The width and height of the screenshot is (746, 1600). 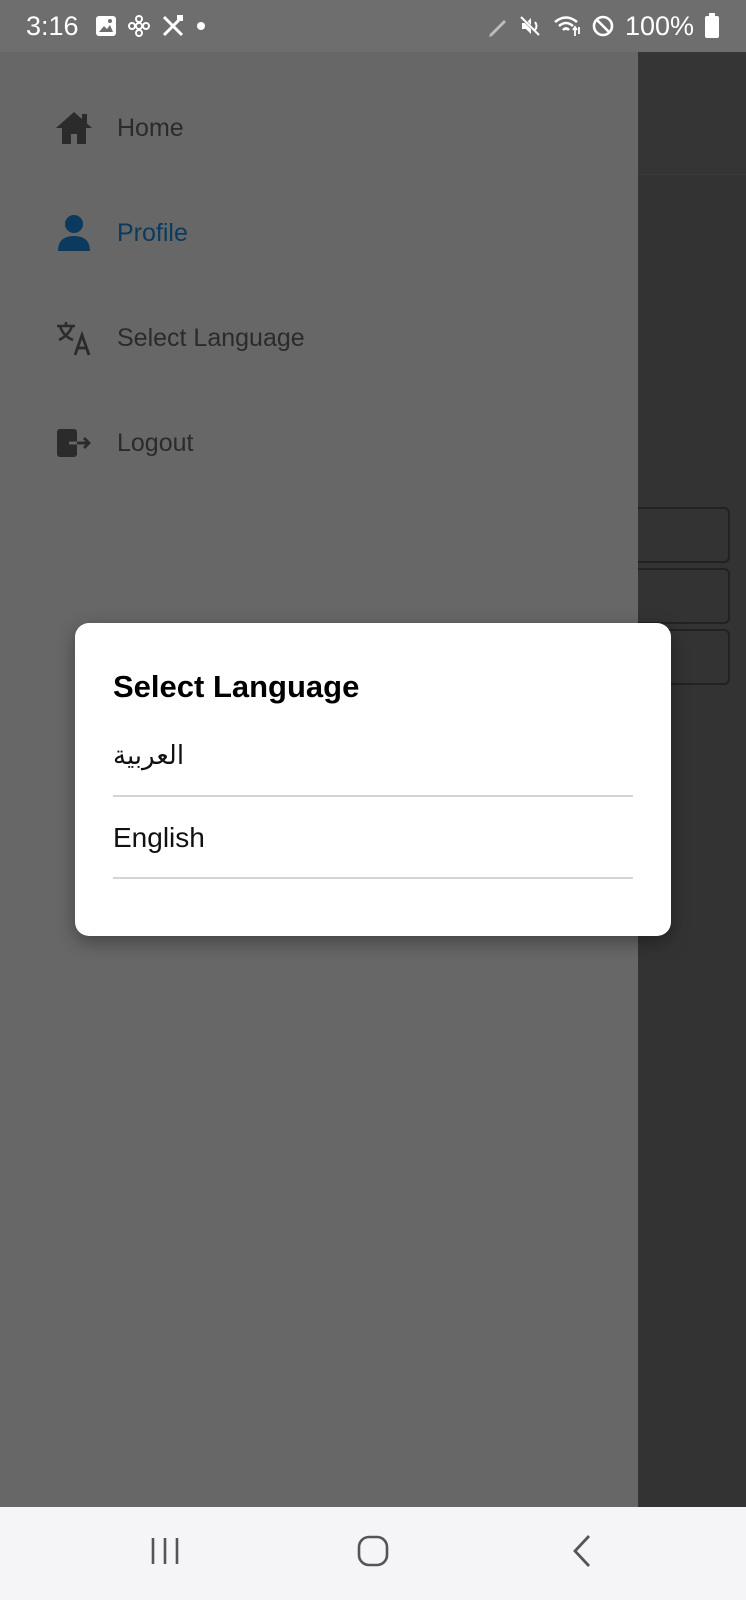 I want to click on drawer-item-select-language: Select Language, so click(x=319, y=338).